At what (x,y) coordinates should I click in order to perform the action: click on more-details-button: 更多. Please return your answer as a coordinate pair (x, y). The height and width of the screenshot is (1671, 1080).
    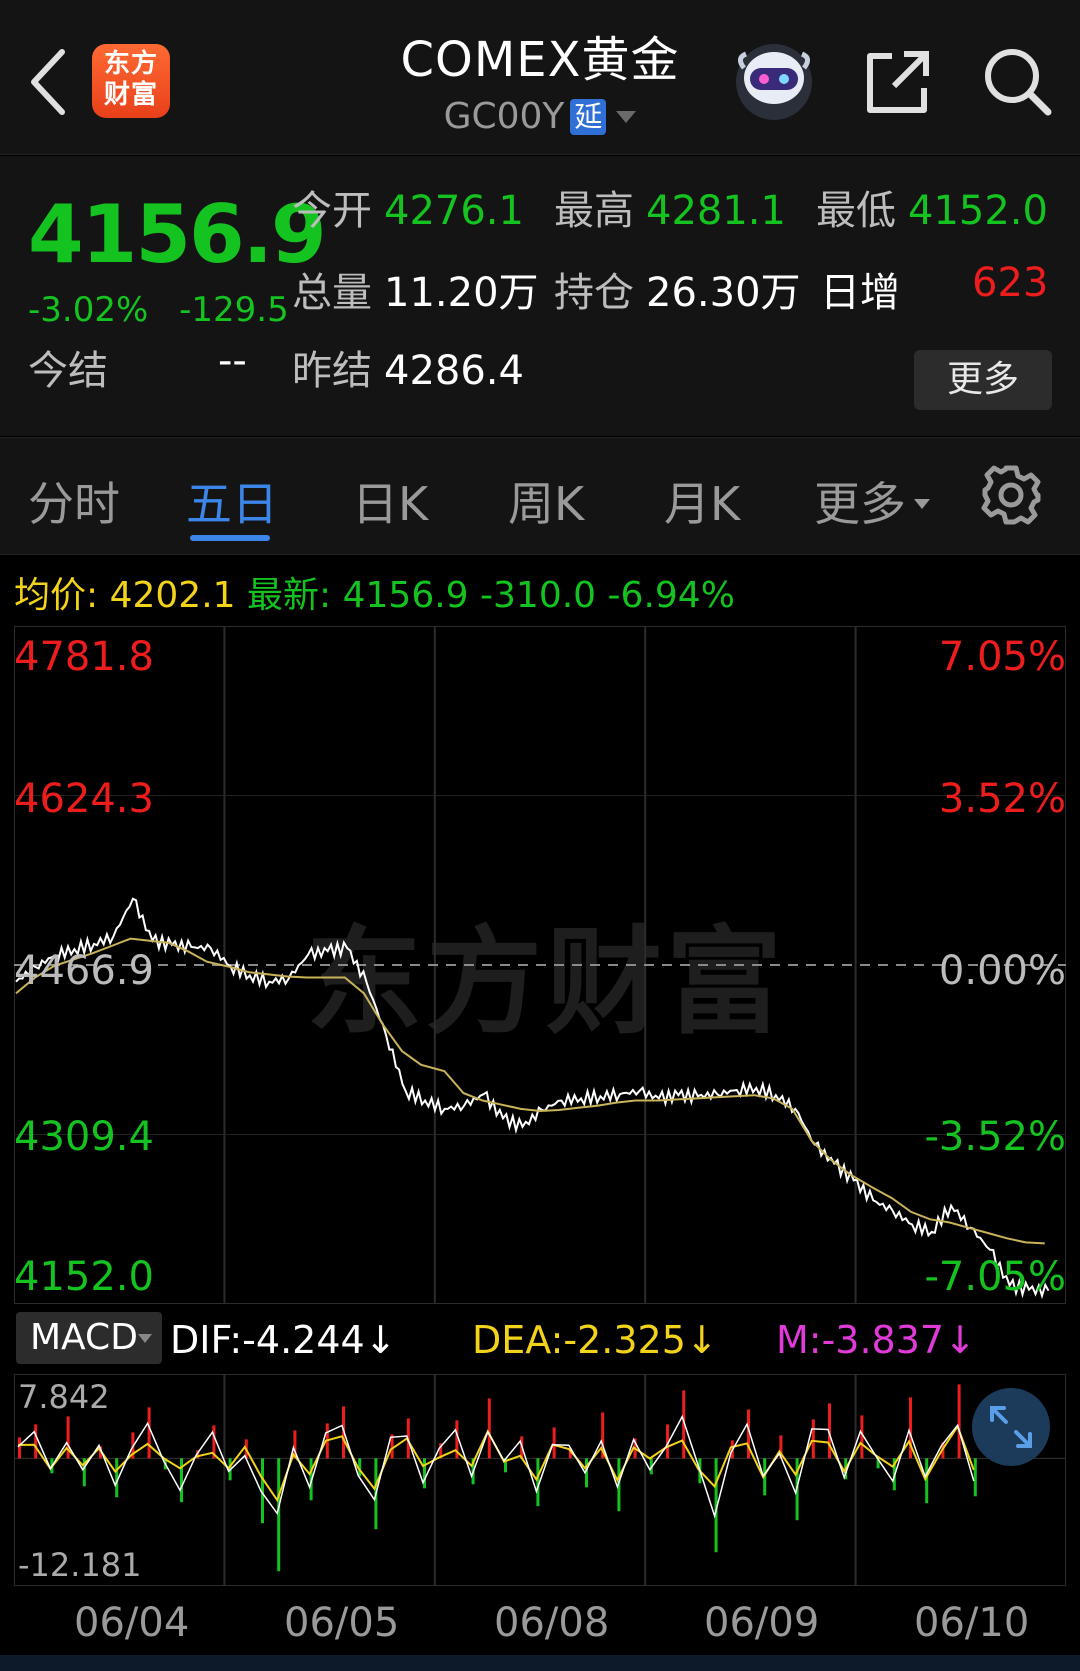
    Looking at the image, I should click on (983, 380).